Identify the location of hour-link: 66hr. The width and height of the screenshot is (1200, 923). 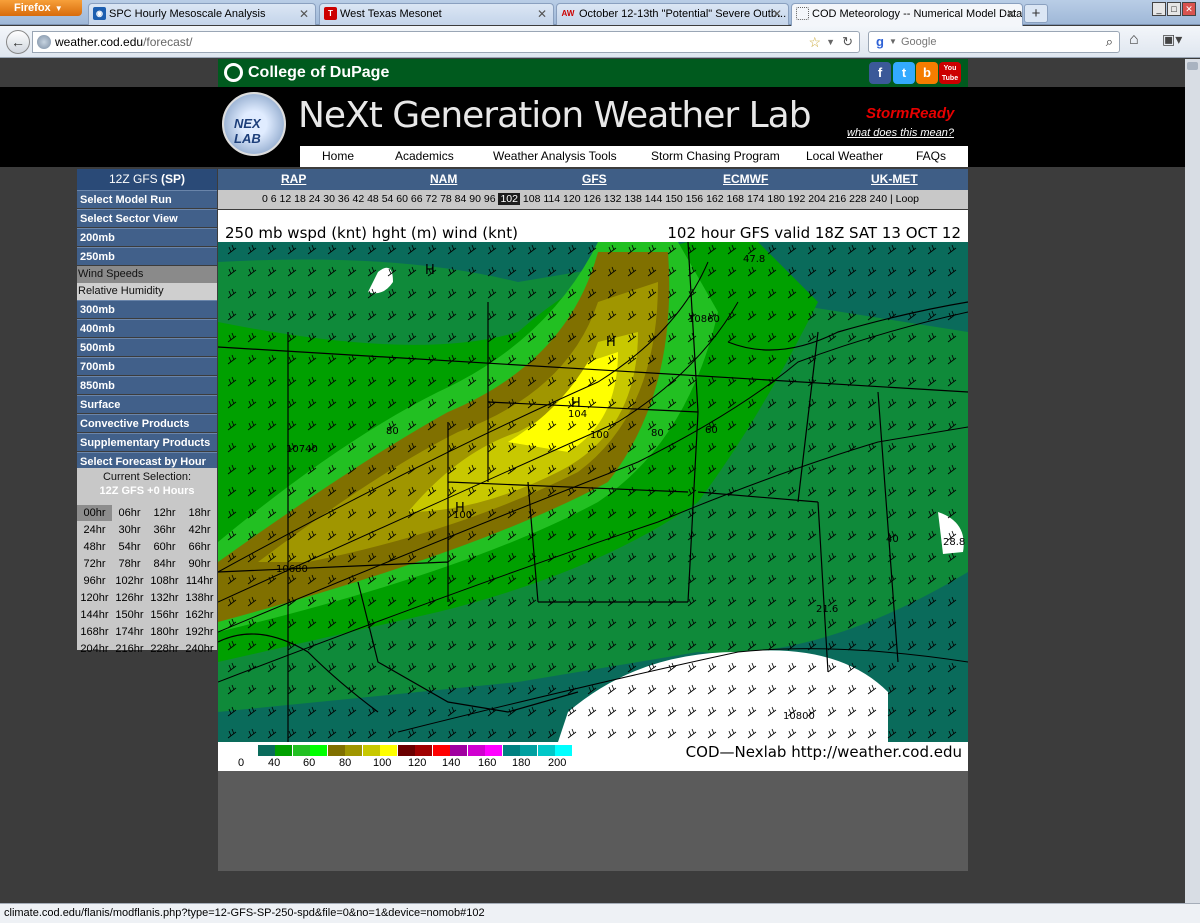
(199, 547).